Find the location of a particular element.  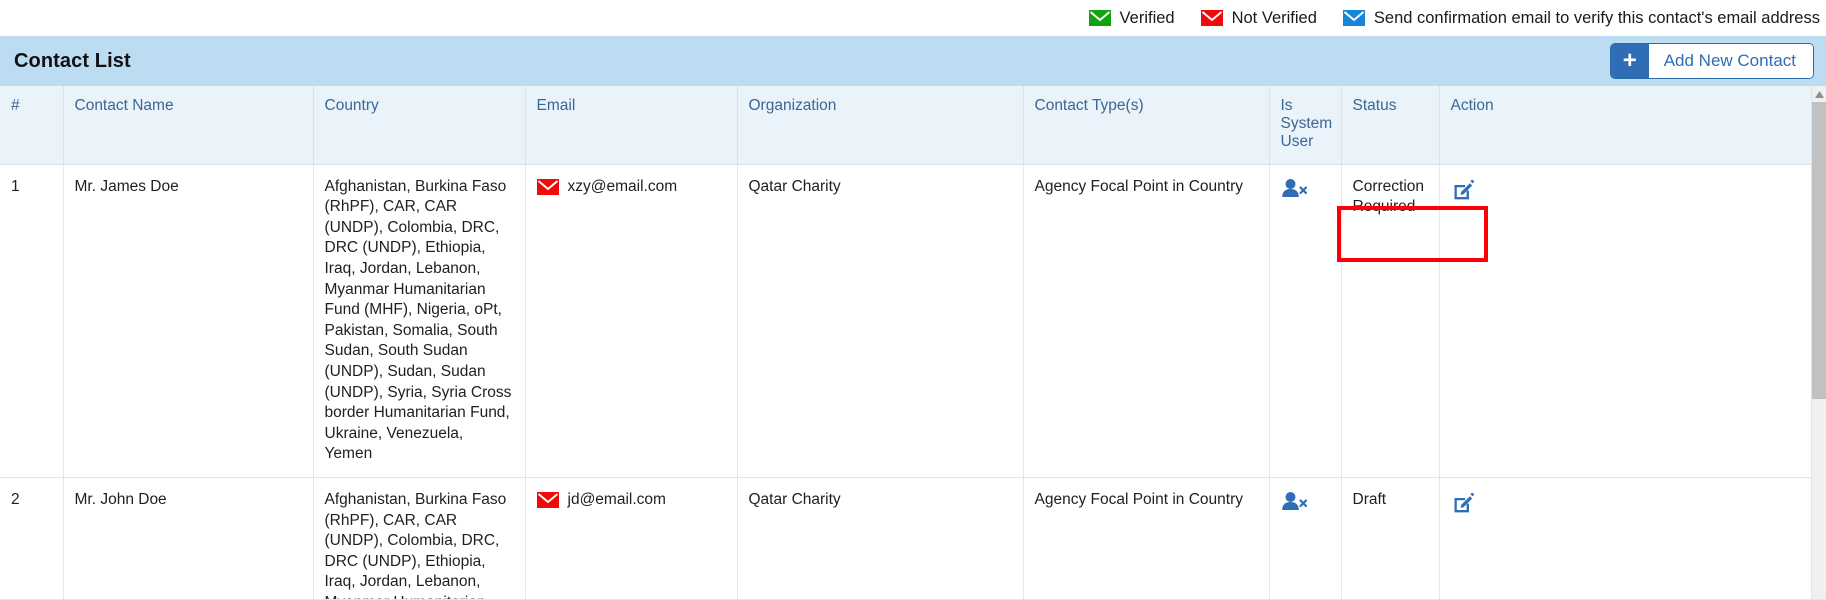

legend-item-not-verified: Not Verified is located at coordinates (1258, 18).